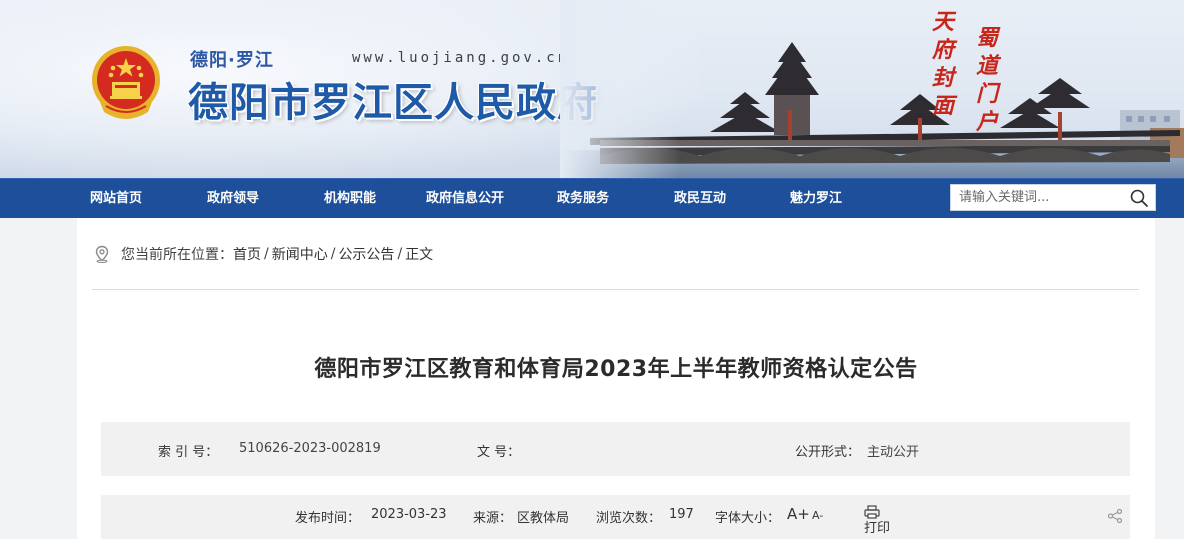 Image resolution: width=1184 pixels, height=539 pixels. I want to click on font-size-label: 字体大小：, so click(748, 518).